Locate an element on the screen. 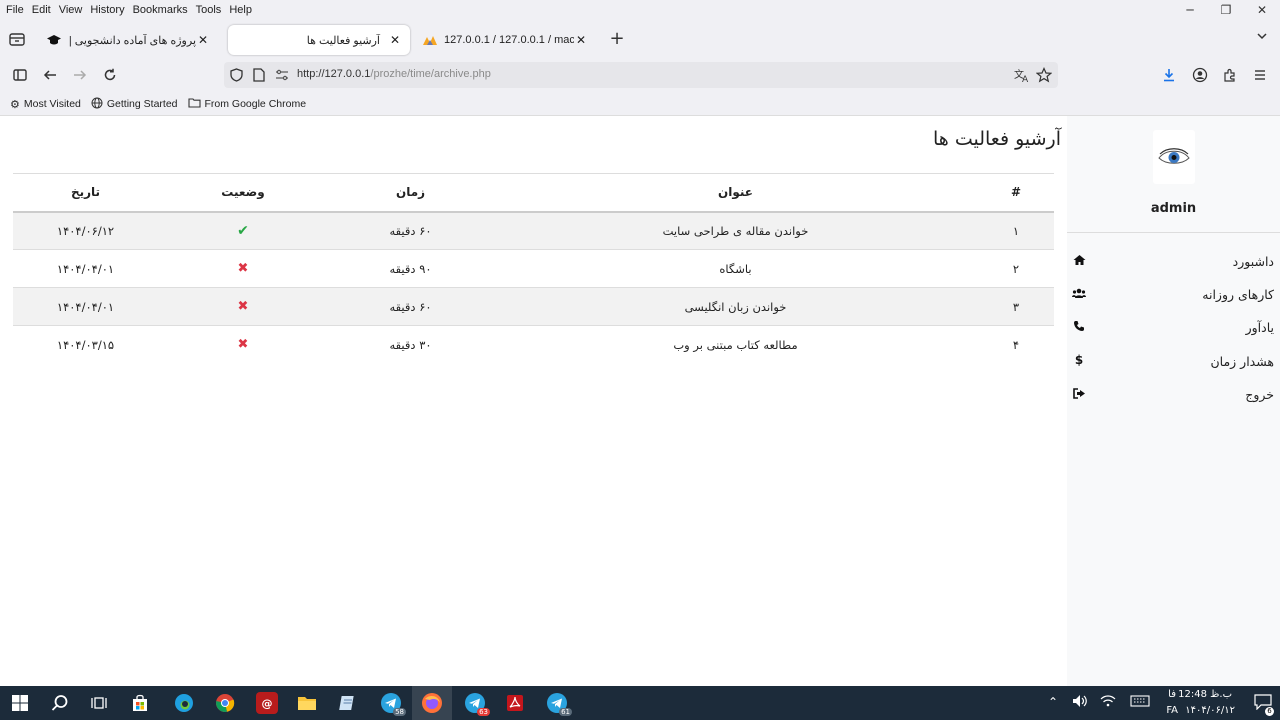 The width and height of the screenshot is (1280, 720). sidebar-item-time-alert: $ هشدار زمان is located at coordinates (1173, 362).